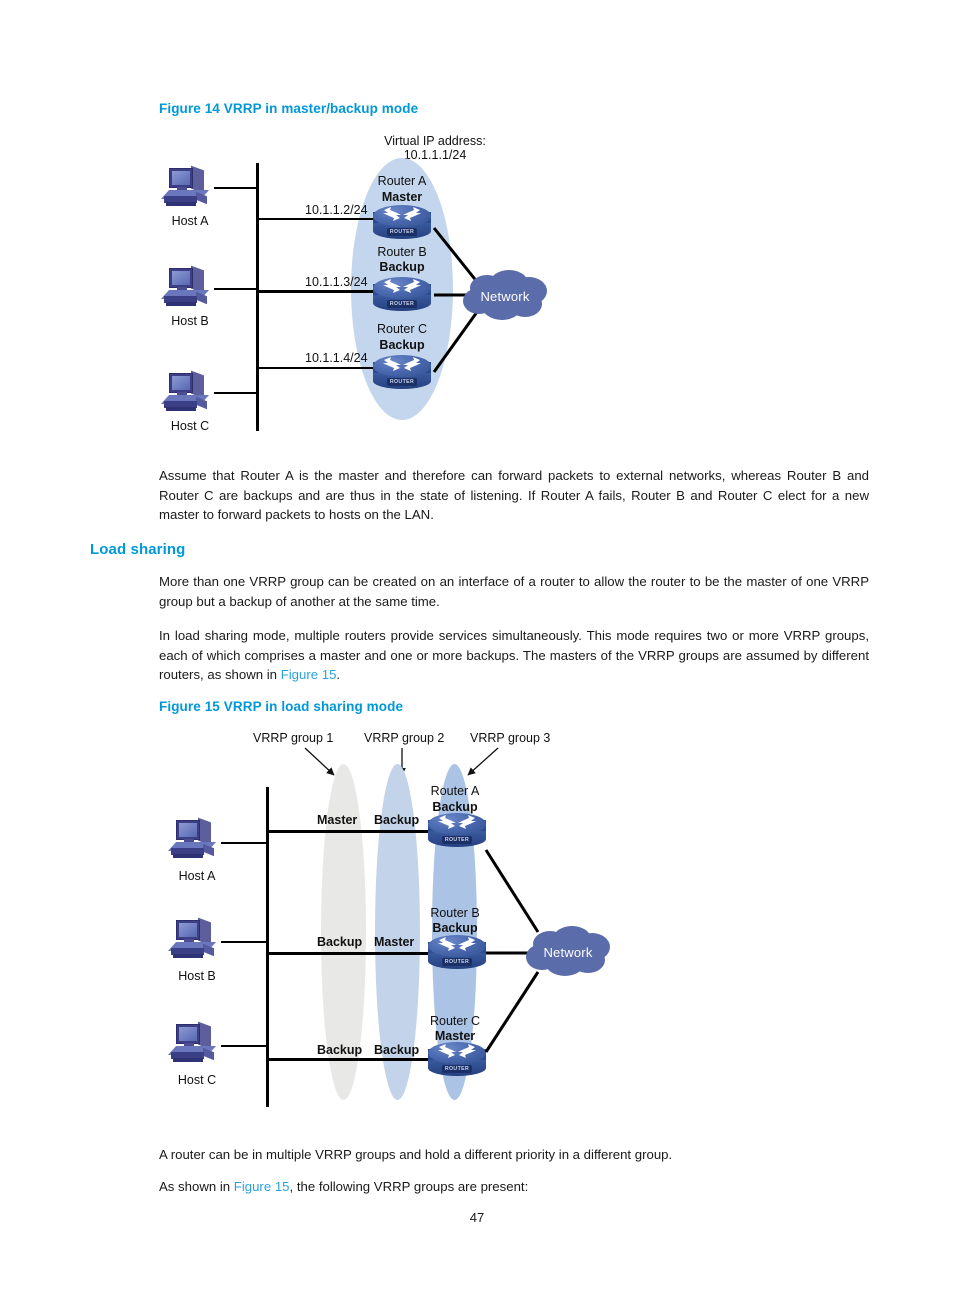  I want to click on figure-15-caption: Figure 15 VRRP in load sharing mode, so click(281, 706).